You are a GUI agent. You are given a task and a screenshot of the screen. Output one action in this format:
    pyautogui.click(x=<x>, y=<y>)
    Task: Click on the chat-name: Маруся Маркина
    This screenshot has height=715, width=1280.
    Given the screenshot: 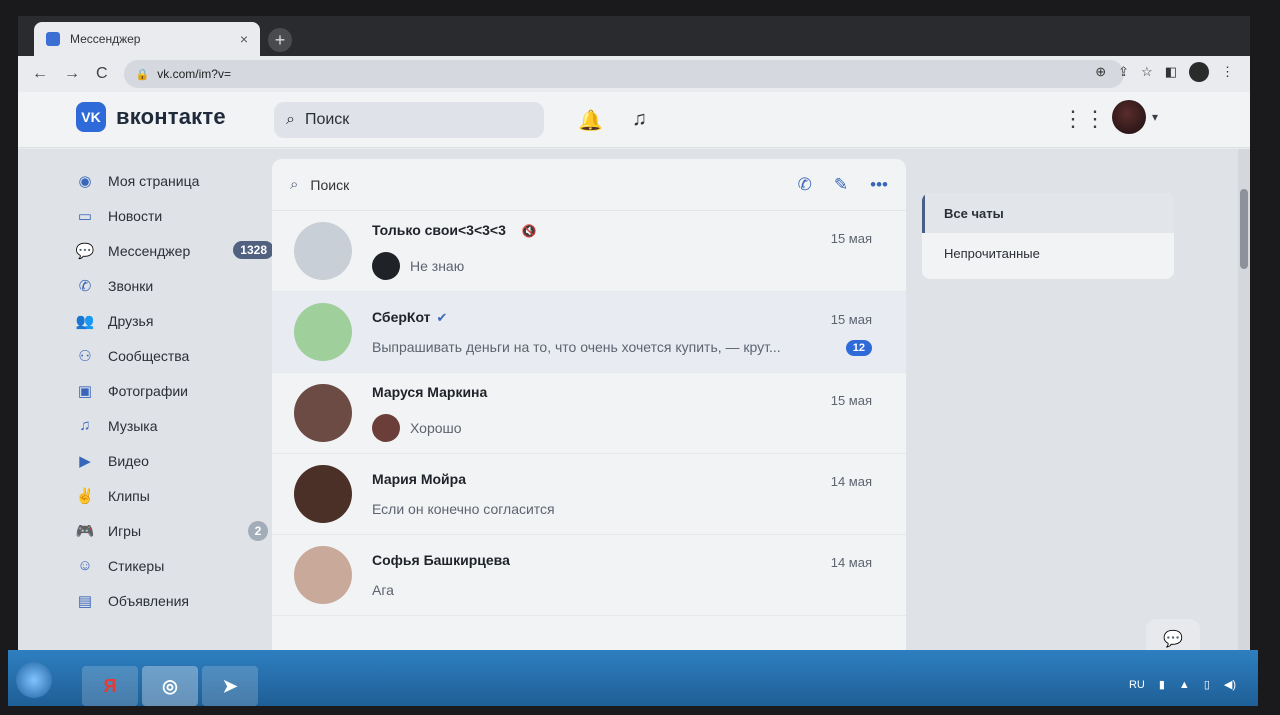 What is the action you would take?
    pyautogui.click(x=430, y=392)
    